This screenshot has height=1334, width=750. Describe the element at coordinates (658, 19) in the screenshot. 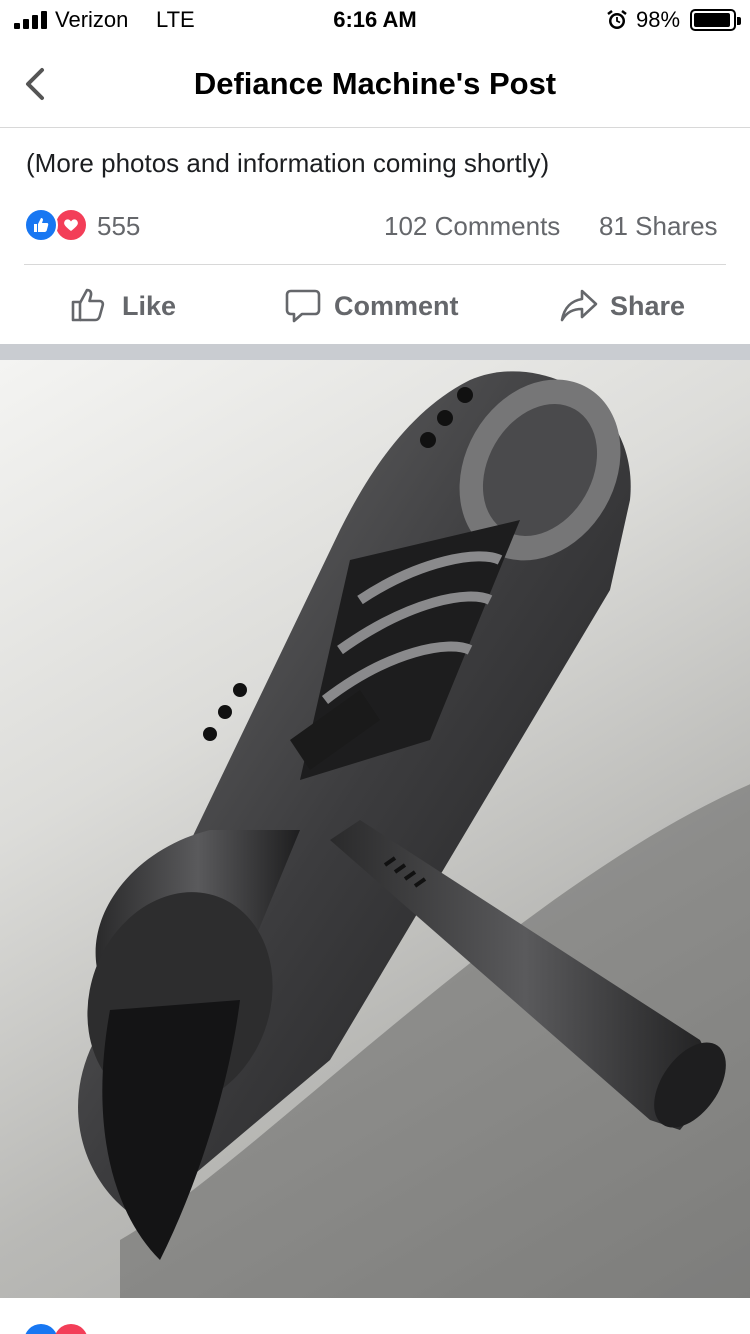

I see `battery-percent: 98%` at that location.